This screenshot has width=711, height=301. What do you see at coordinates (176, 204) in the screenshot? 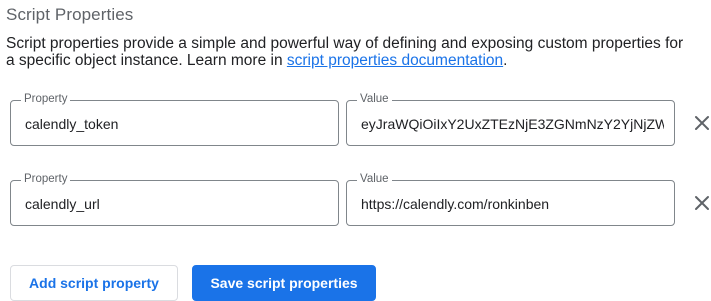
I see `property-key-input: calendly_url` at bounding box center [176, 204].